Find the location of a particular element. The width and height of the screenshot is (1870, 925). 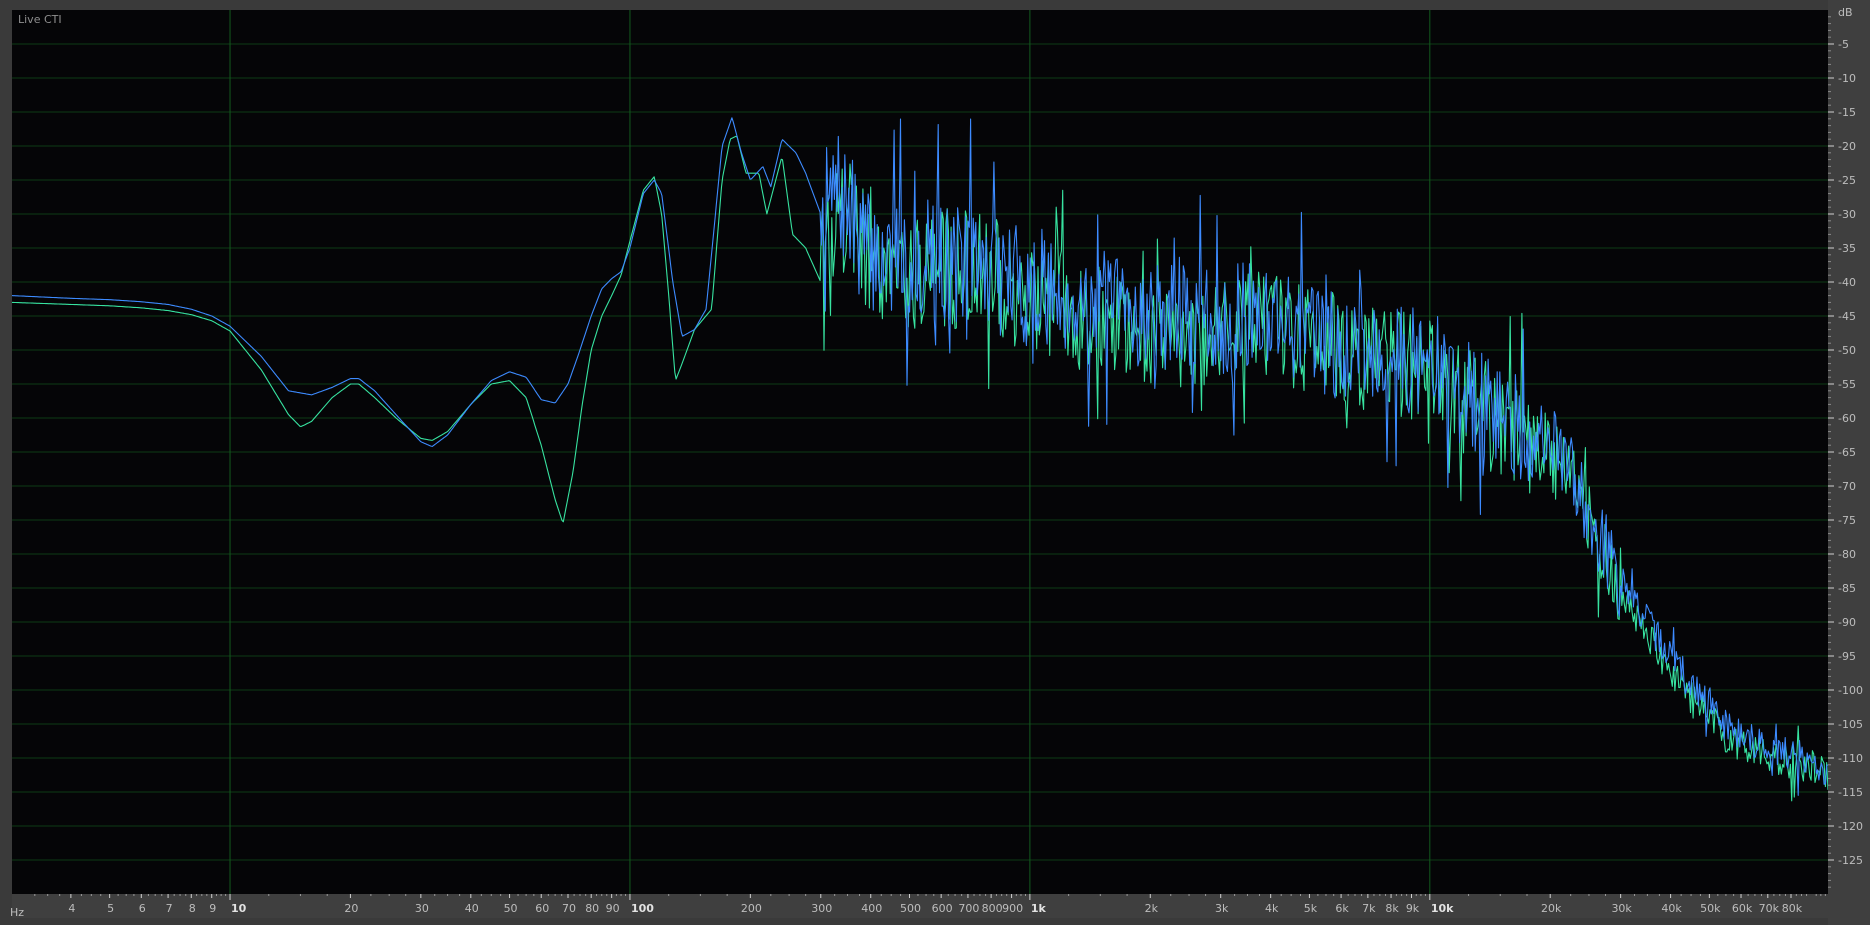

x-tick-label: 2k is located at coordinates (1152, 908).